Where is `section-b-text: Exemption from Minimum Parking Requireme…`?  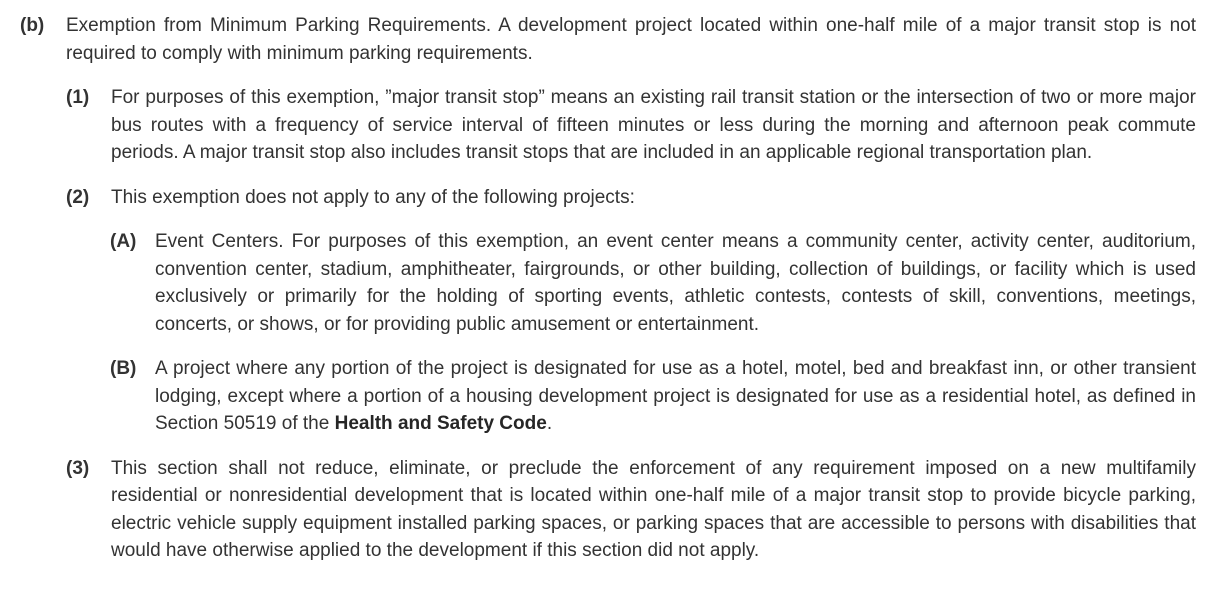
section-b-text: Exemption from Minimum Parking Requireme… is located at coordinates (631, 39).